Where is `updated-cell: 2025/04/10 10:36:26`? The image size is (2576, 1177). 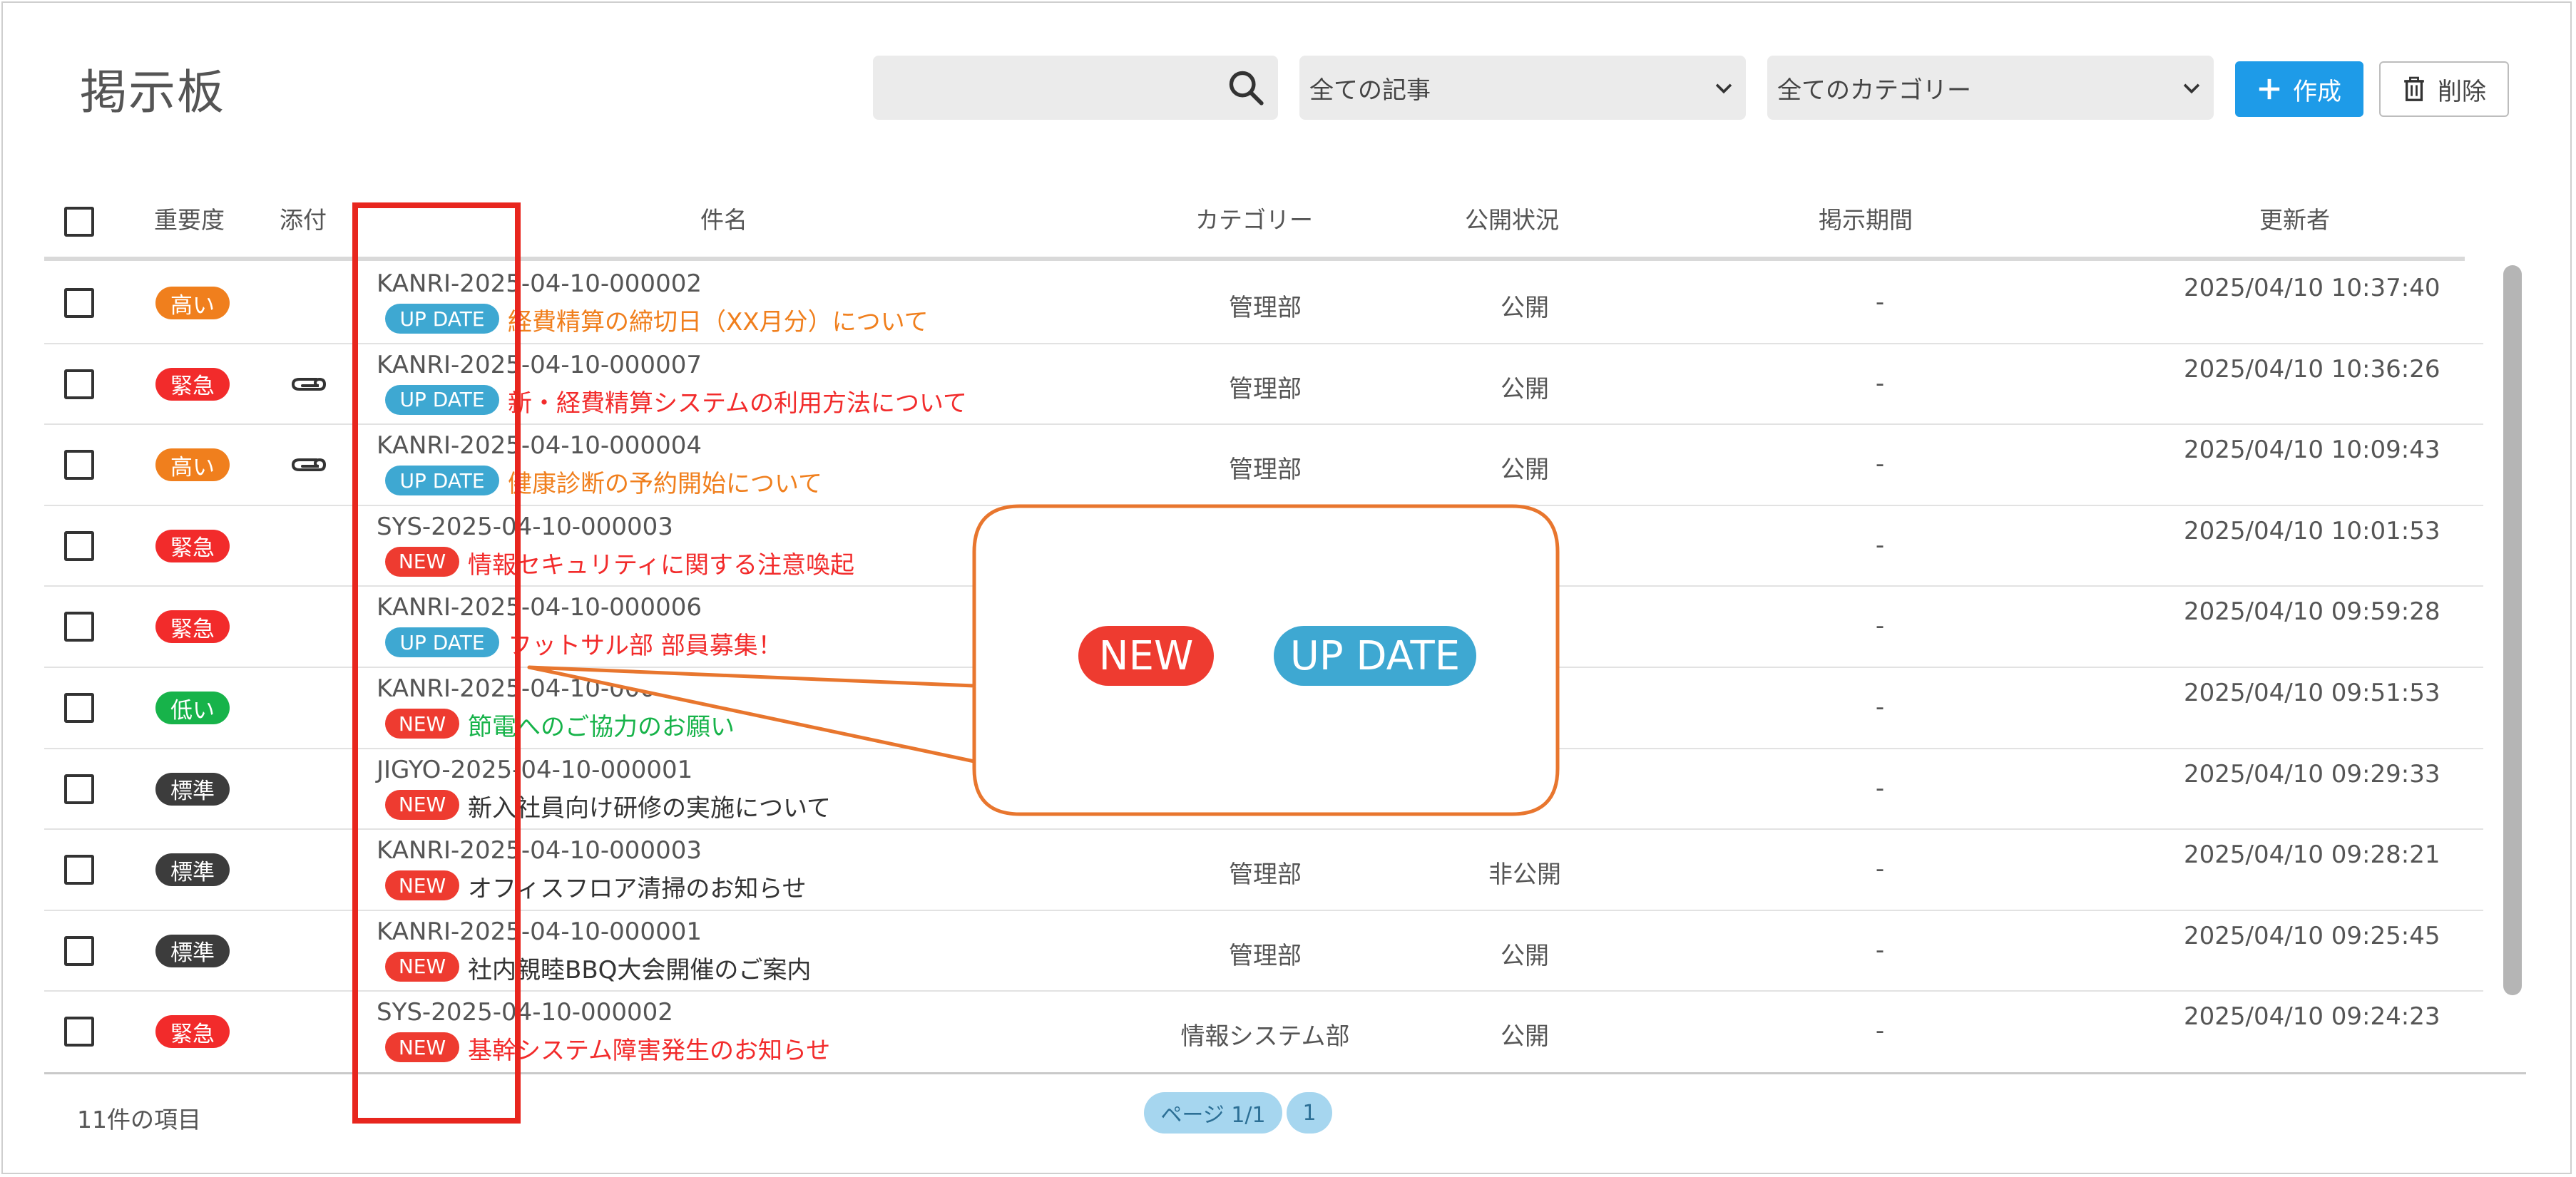 updated-cell: 2025/04/10 10:36:26 is located at coordinates (2312, 369).